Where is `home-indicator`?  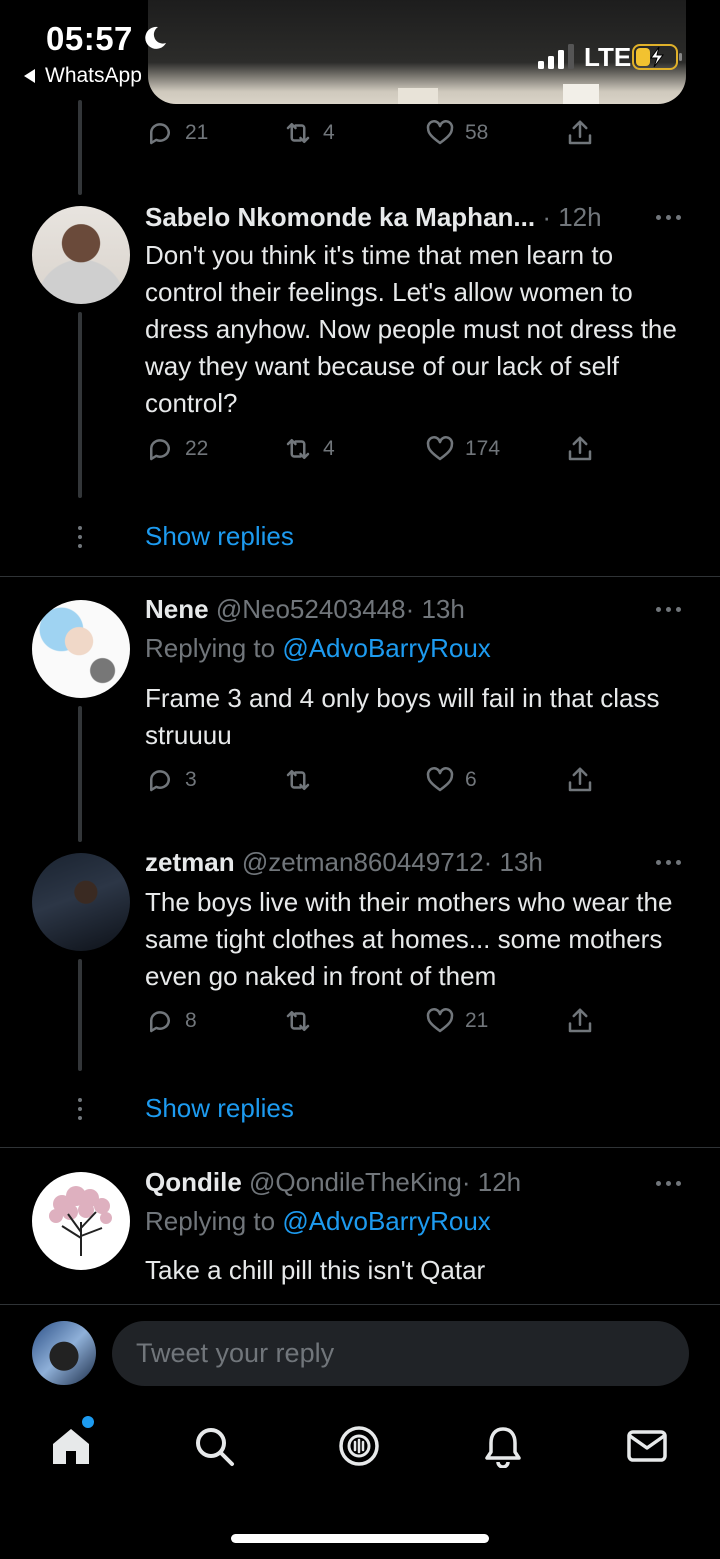 home-indicator is located at coordinates (360, 1538).